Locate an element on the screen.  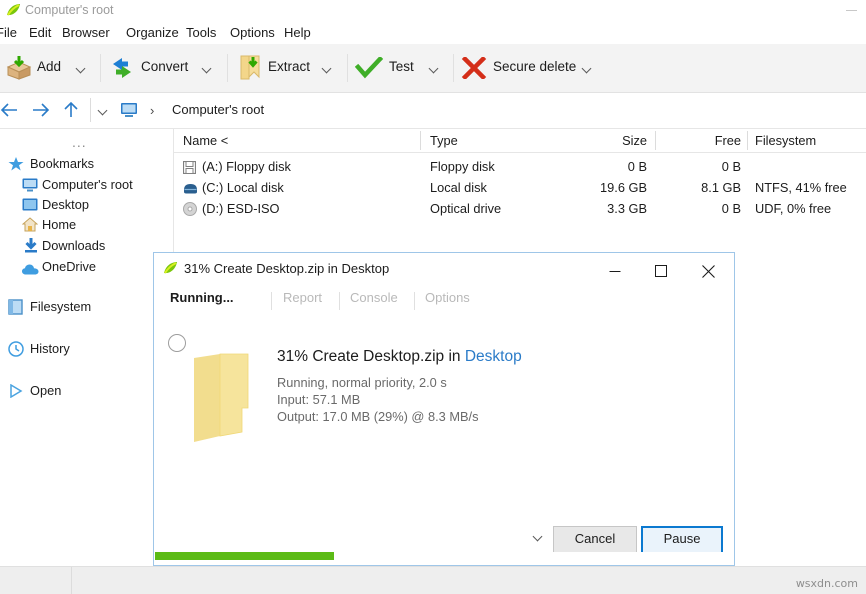
address-bar: › Computer's root is located at coordinates (433, 111).